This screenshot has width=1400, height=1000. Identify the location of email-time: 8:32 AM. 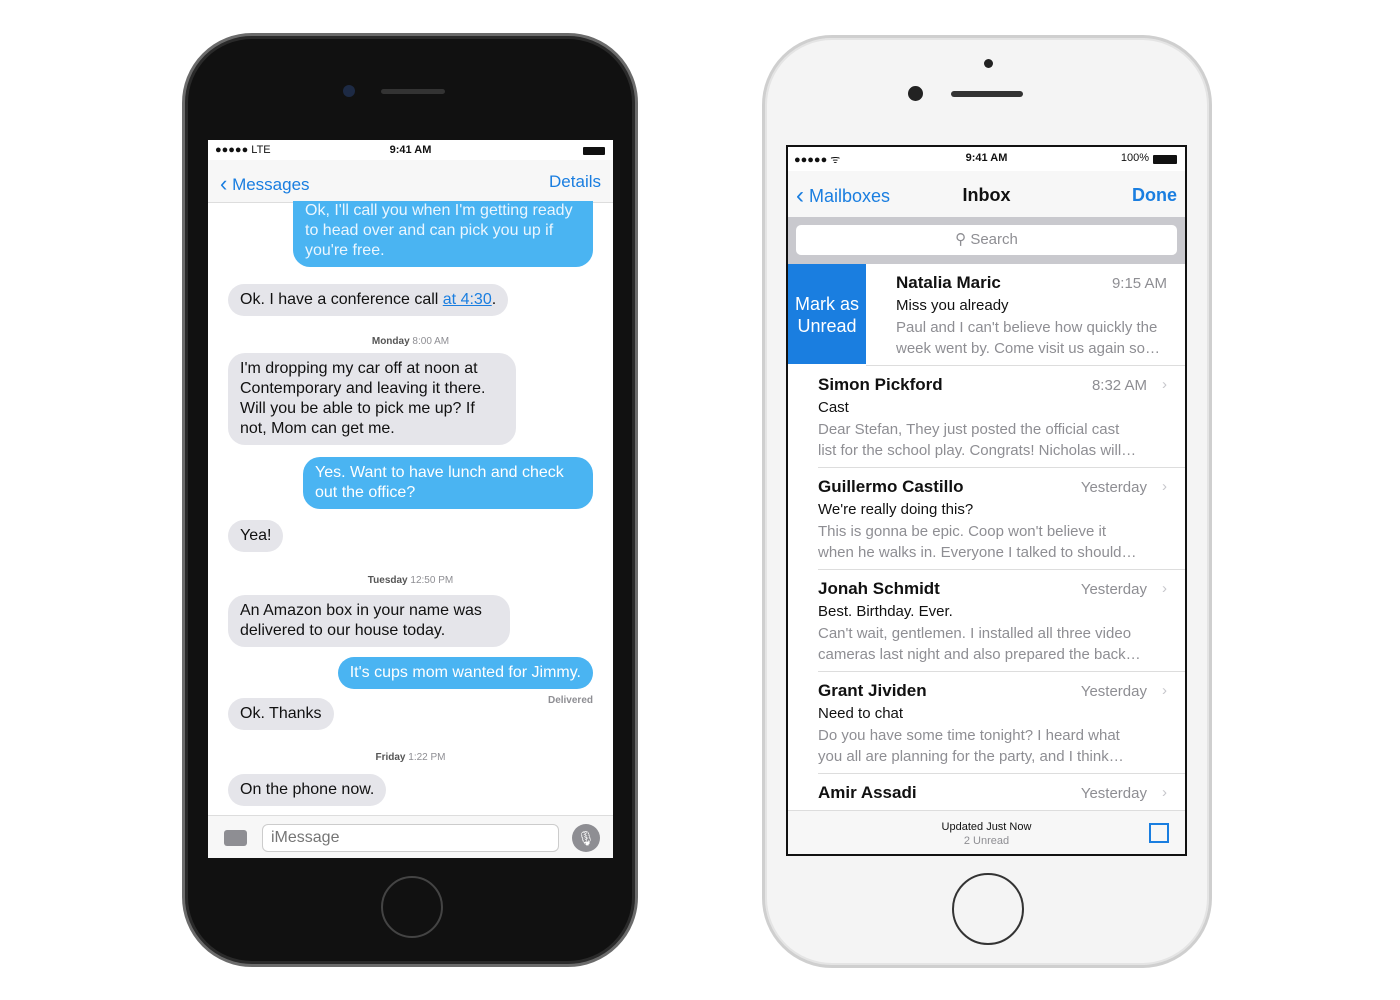
(1119, 385).